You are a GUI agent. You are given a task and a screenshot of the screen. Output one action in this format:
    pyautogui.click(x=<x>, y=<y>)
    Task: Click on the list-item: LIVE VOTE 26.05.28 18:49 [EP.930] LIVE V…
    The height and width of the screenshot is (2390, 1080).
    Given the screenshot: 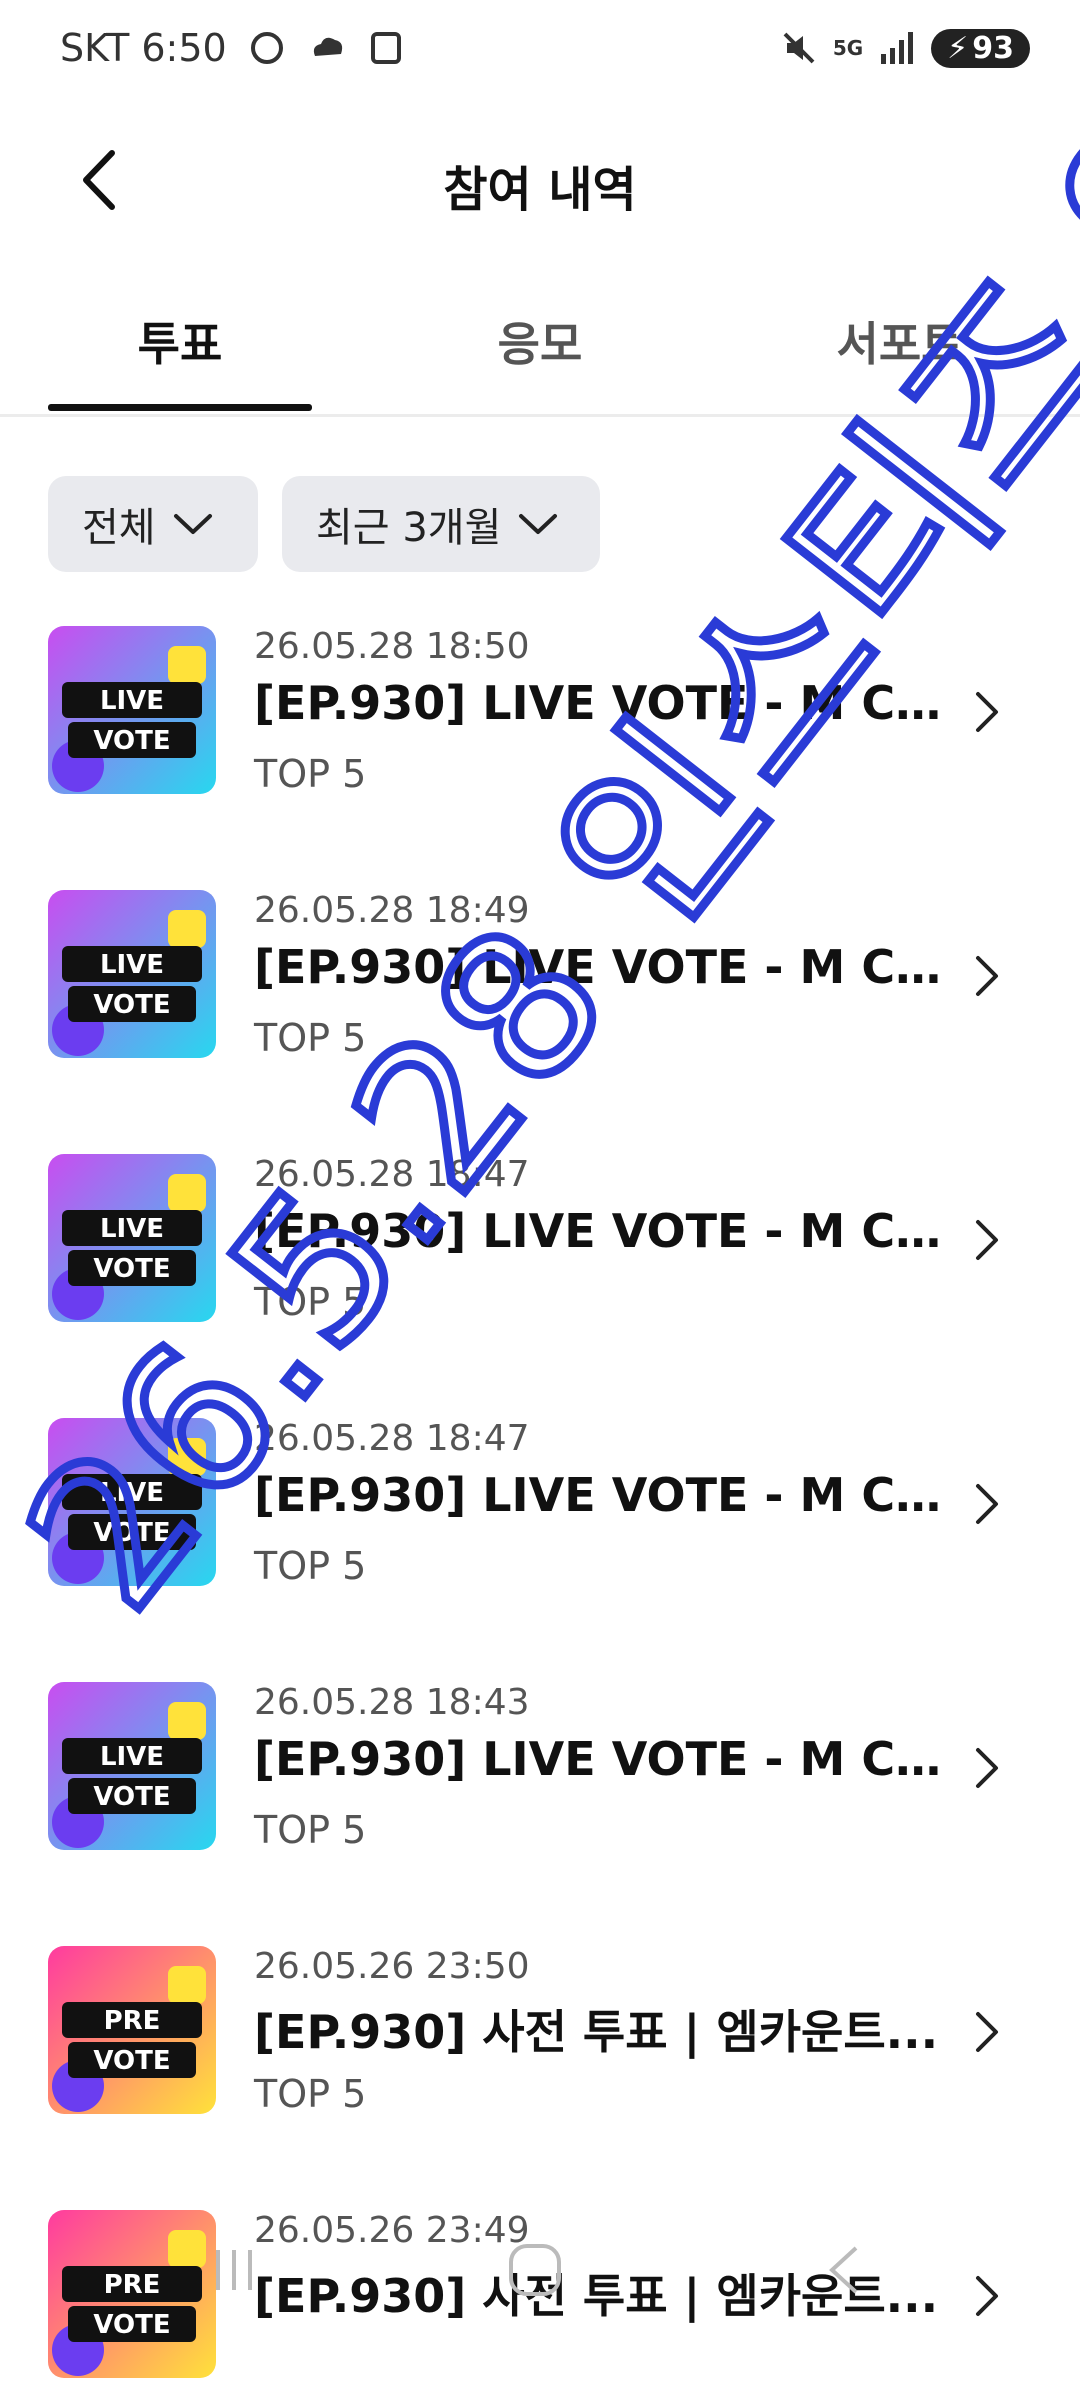 What is the action you would take?
    pyautogui.click(x=540, y=980)
    